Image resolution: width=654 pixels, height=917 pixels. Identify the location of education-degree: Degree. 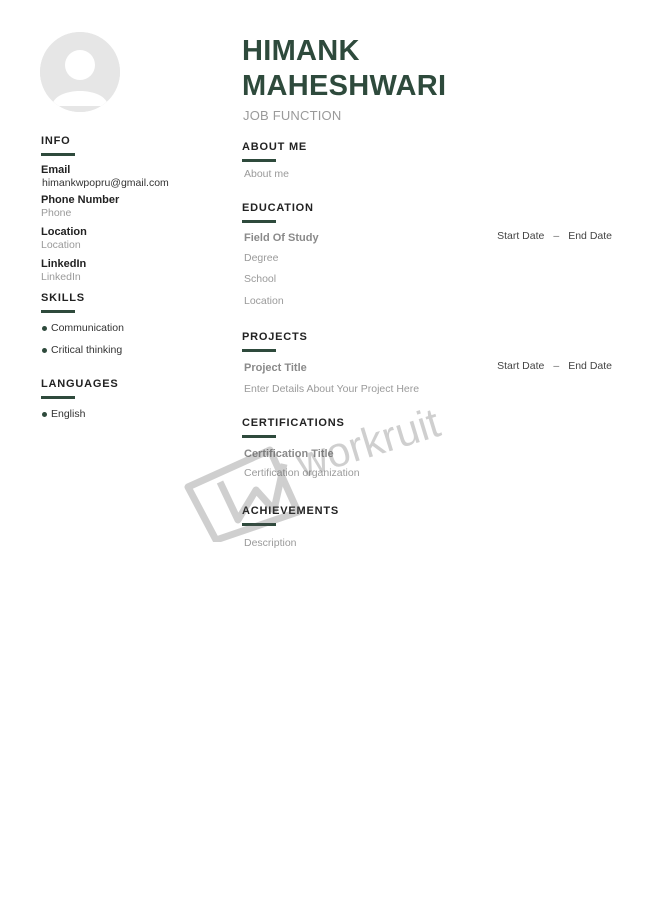
(261, 258).